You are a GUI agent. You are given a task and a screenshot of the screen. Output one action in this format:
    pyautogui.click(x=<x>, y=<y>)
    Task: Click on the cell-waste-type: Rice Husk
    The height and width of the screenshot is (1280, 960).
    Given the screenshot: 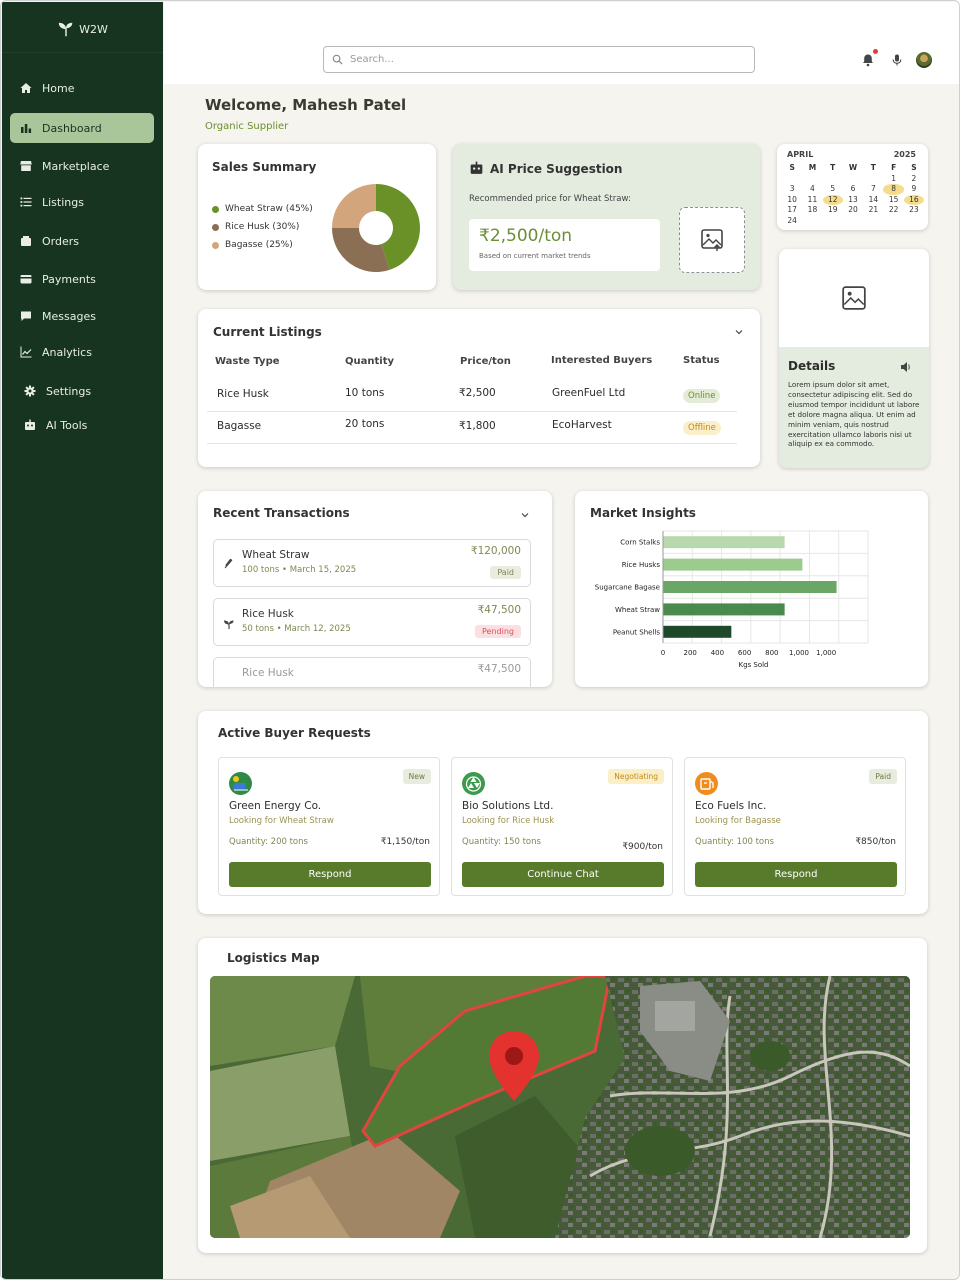 What is the action you would take?
    pyautogui.click(x=243, y=394)
    